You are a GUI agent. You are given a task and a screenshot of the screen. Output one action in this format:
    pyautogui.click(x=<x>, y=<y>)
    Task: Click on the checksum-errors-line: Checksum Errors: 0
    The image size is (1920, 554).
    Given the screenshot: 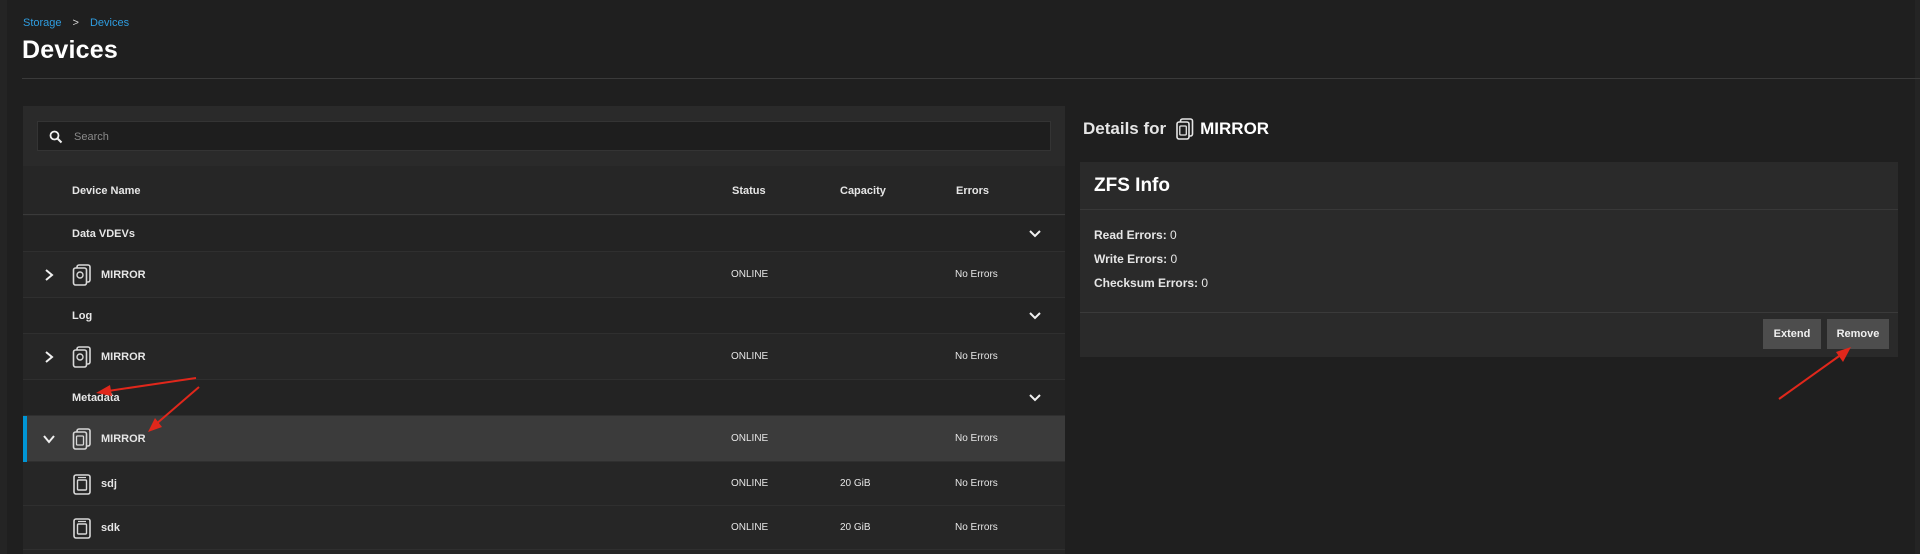 What is the action you would take?
    pyautogui.click(x=1151, y=283)
    